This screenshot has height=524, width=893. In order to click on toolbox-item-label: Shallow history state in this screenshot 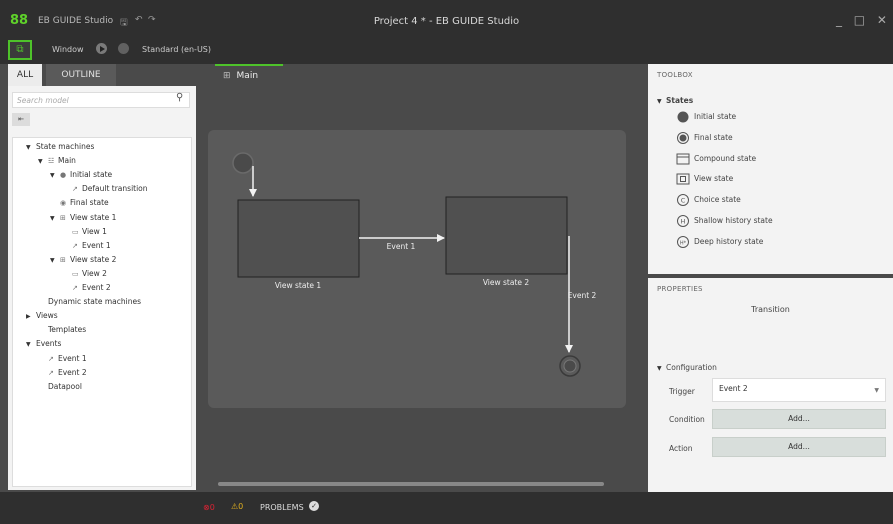, I will do `click(733, 220)`.